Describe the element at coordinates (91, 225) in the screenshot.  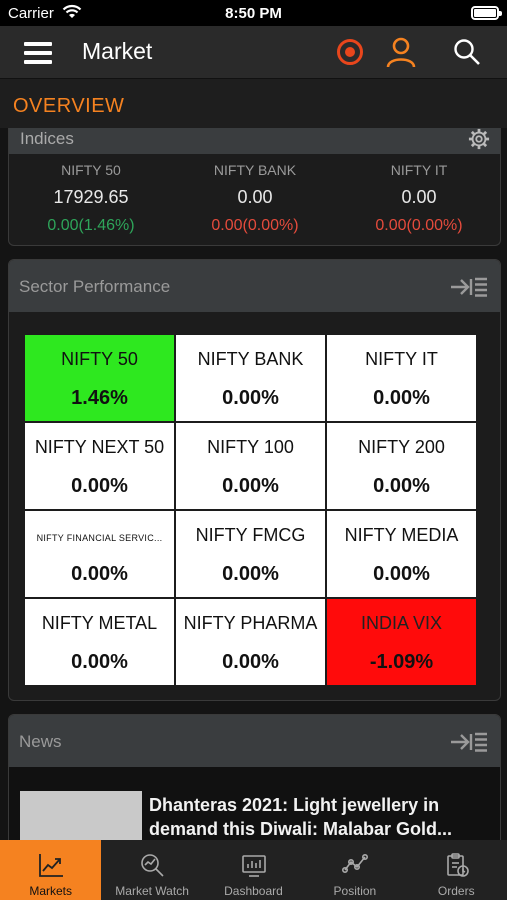
I see `index-change: 0.00(1.46%)` at that location.